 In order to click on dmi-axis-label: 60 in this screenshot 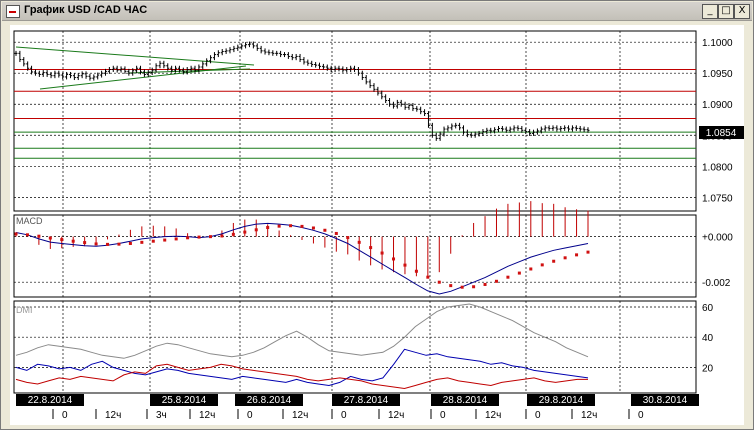, I will do `click(708, 308)`.